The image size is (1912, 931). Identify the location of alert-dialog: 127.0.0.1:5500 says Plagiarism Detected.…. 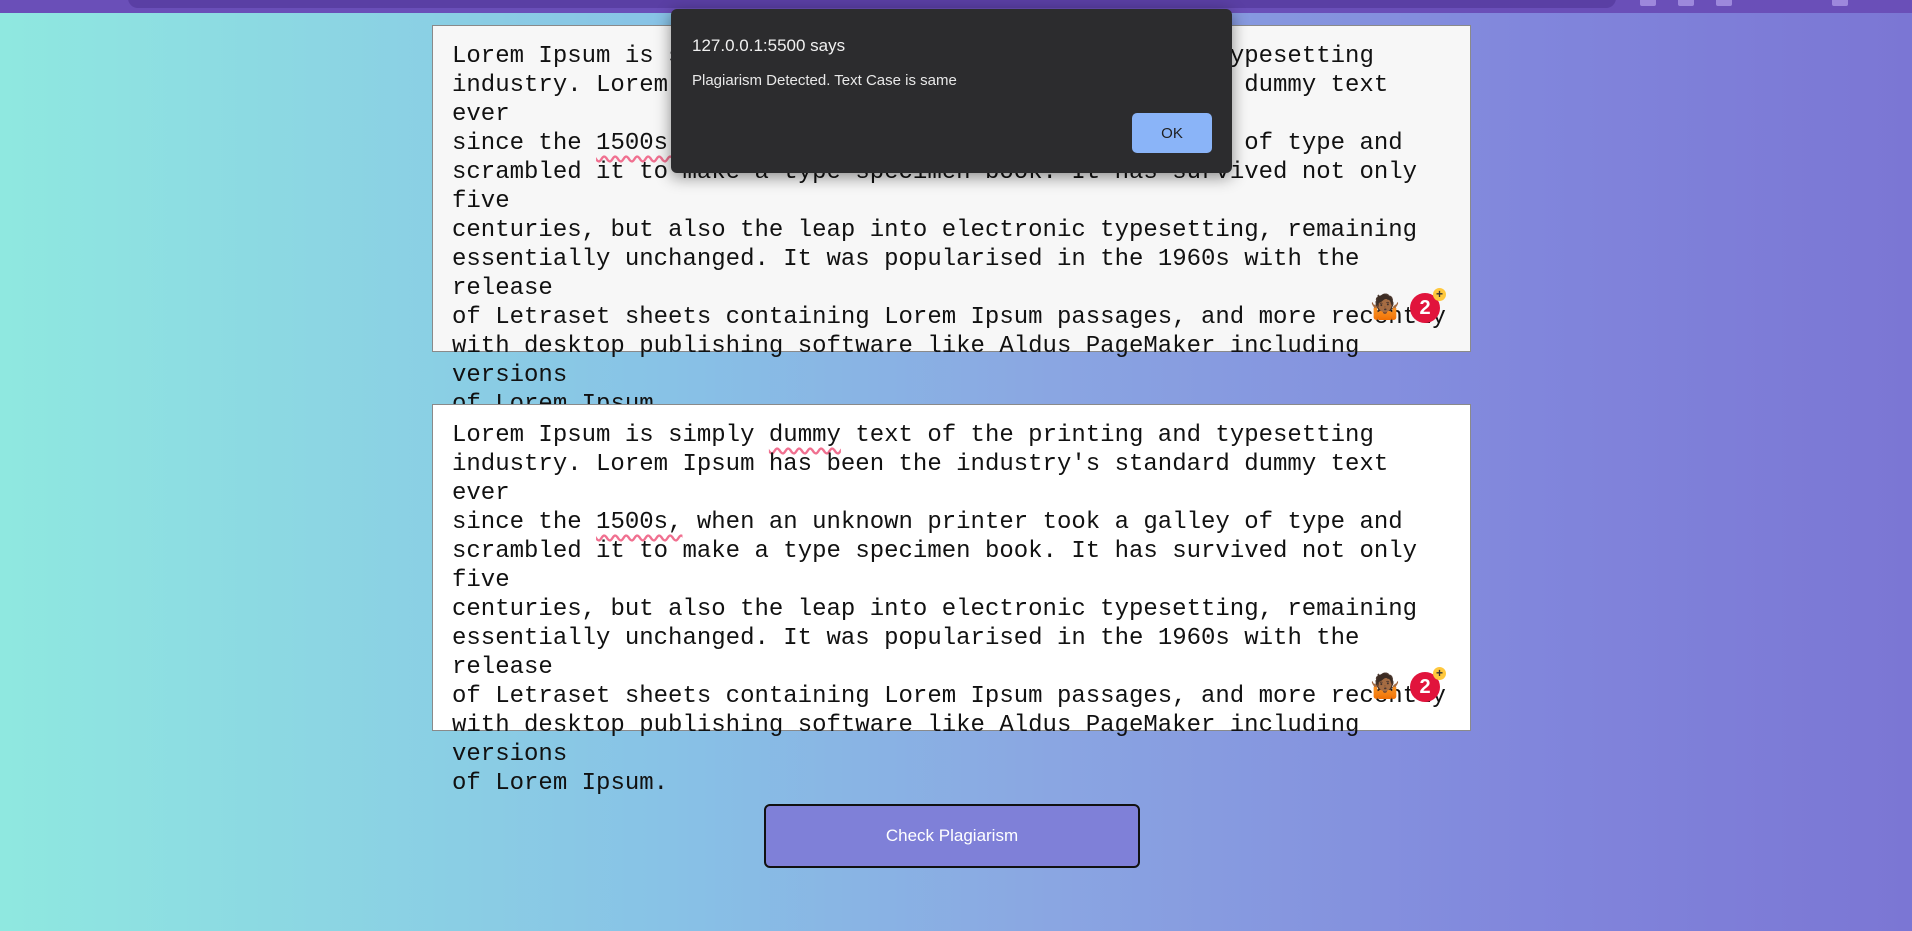
(951, 91).